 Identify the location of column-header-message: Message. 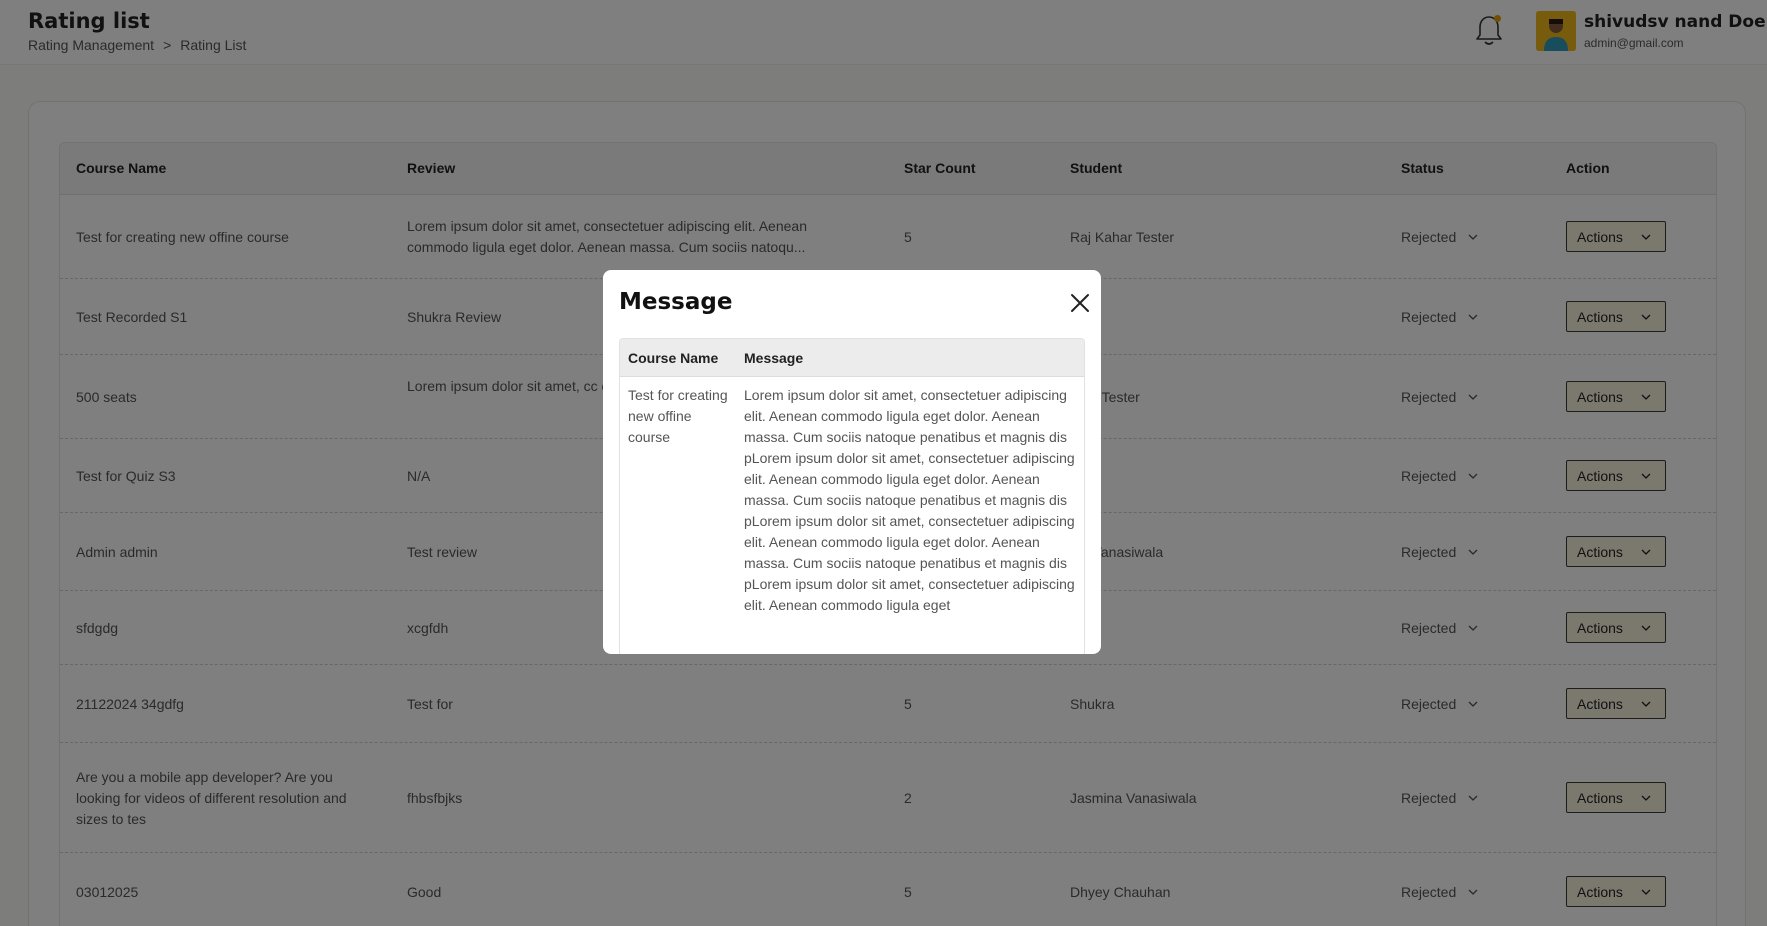
(774, 358).